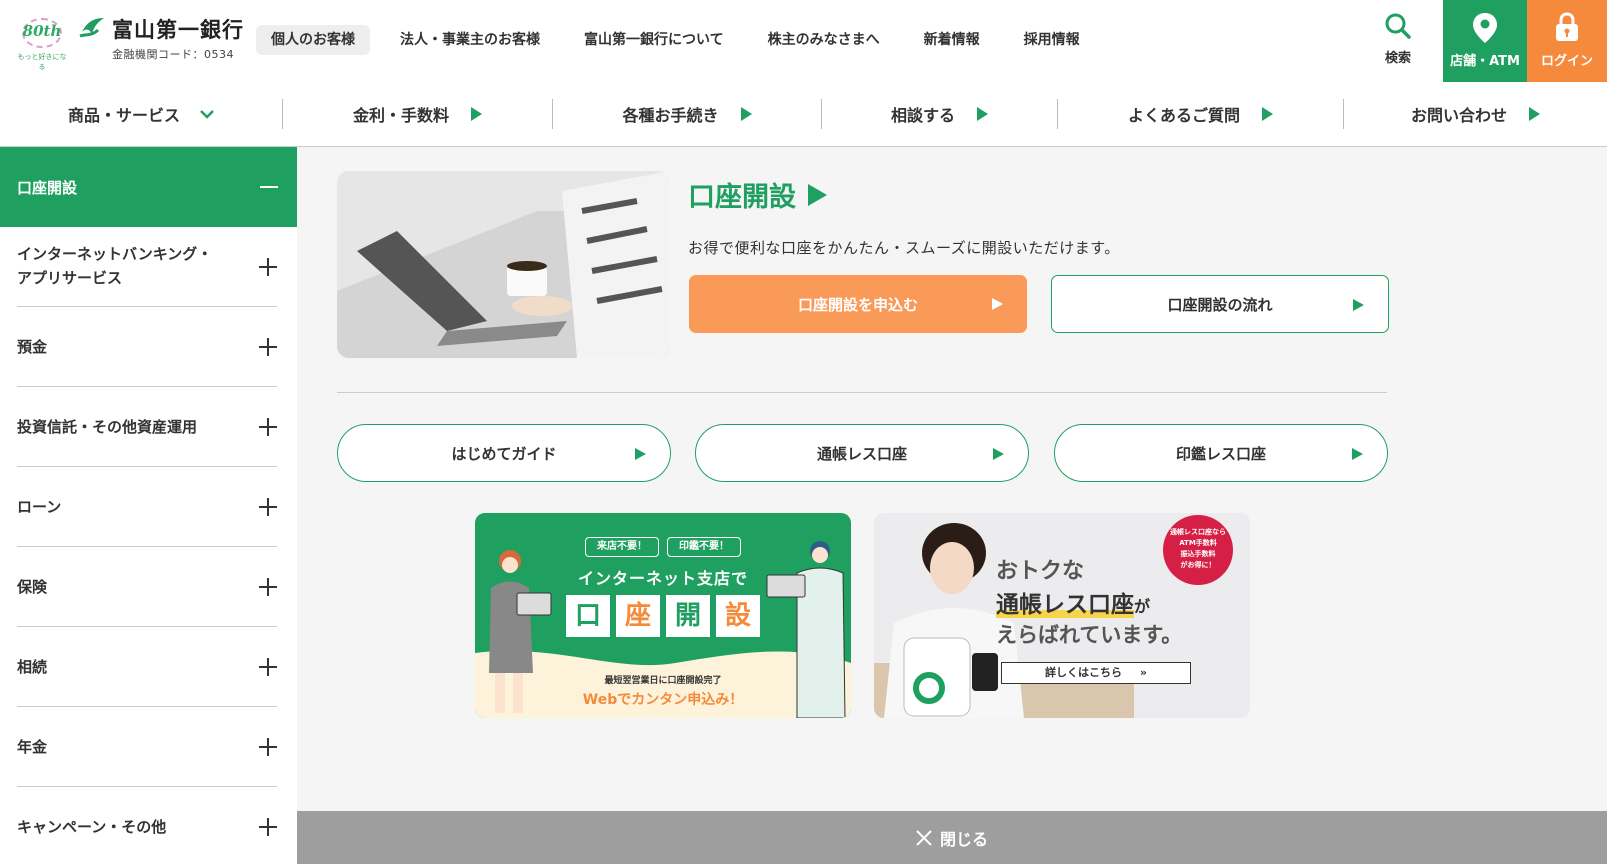 The height and width of the screenshot is (864, 1607). Describe the element at coordinates (1485, 61) in the screenshot. I see `store-atm-label: 店舗・ATM` at that location.